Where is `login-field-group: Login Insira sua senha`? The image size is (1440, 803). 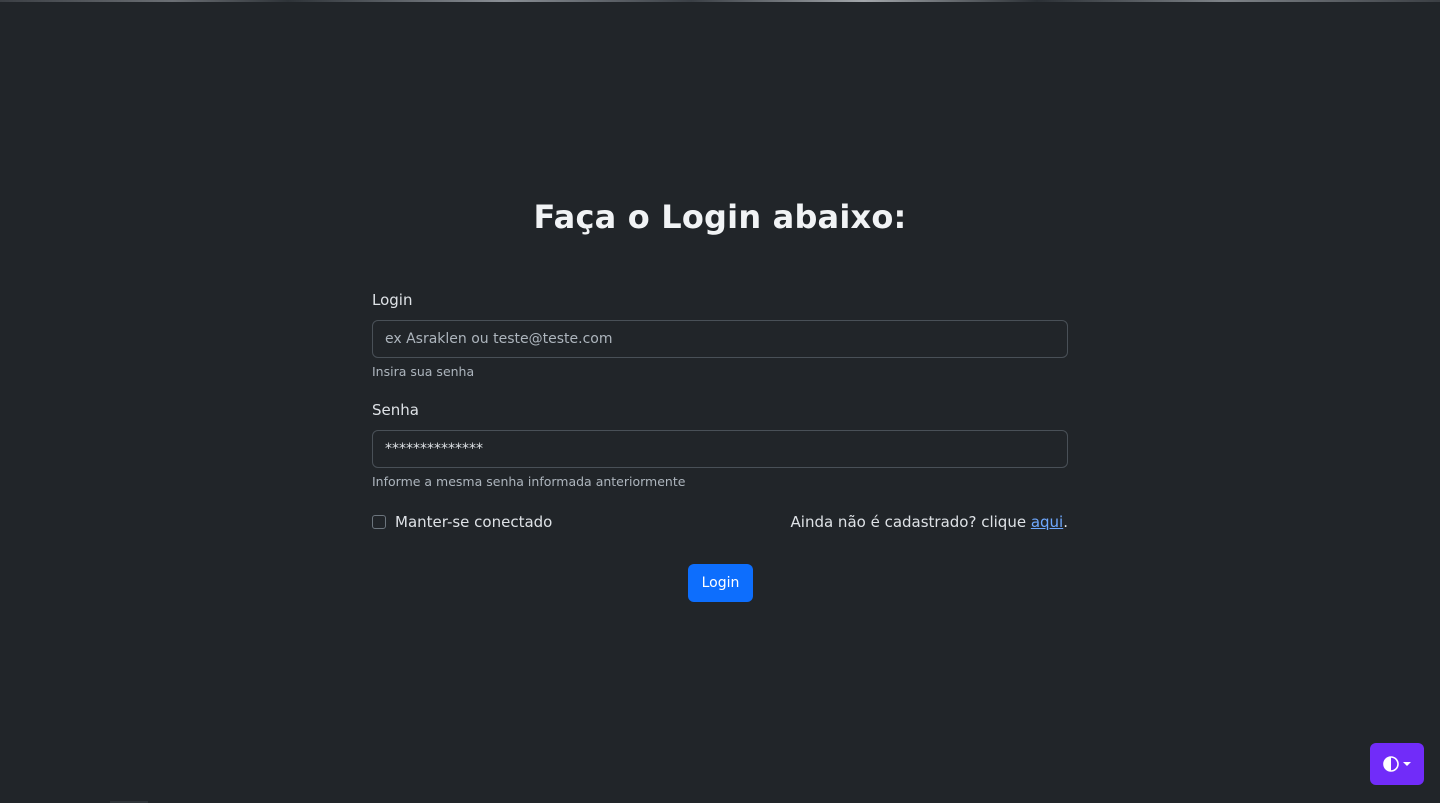 login-field-group: Login Insira sua senha is located at coordinates (720, 343).